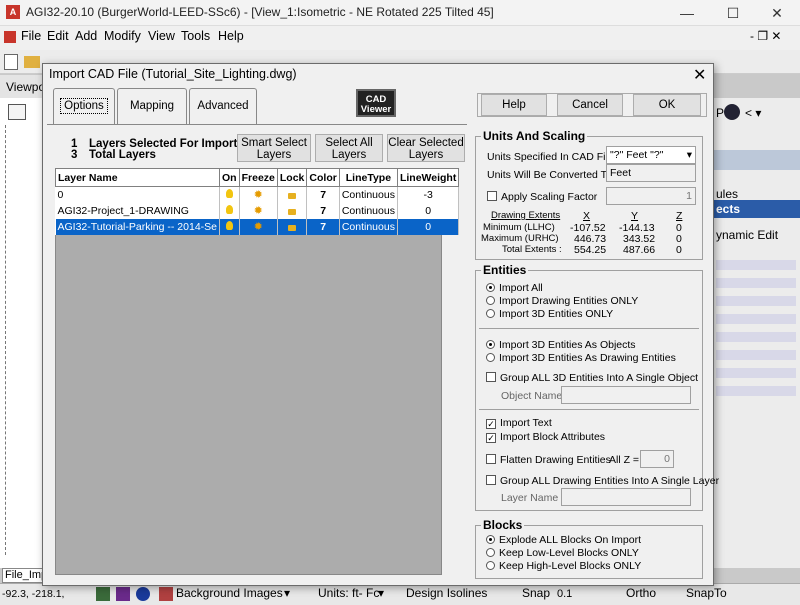 The width and height of the screenshot is (800, 605). What do you see at coordinates (651, 155) in the screenshot?
I see `units-specified-select: "?" Feet "?" ▾` at bounding box center [651, 155].